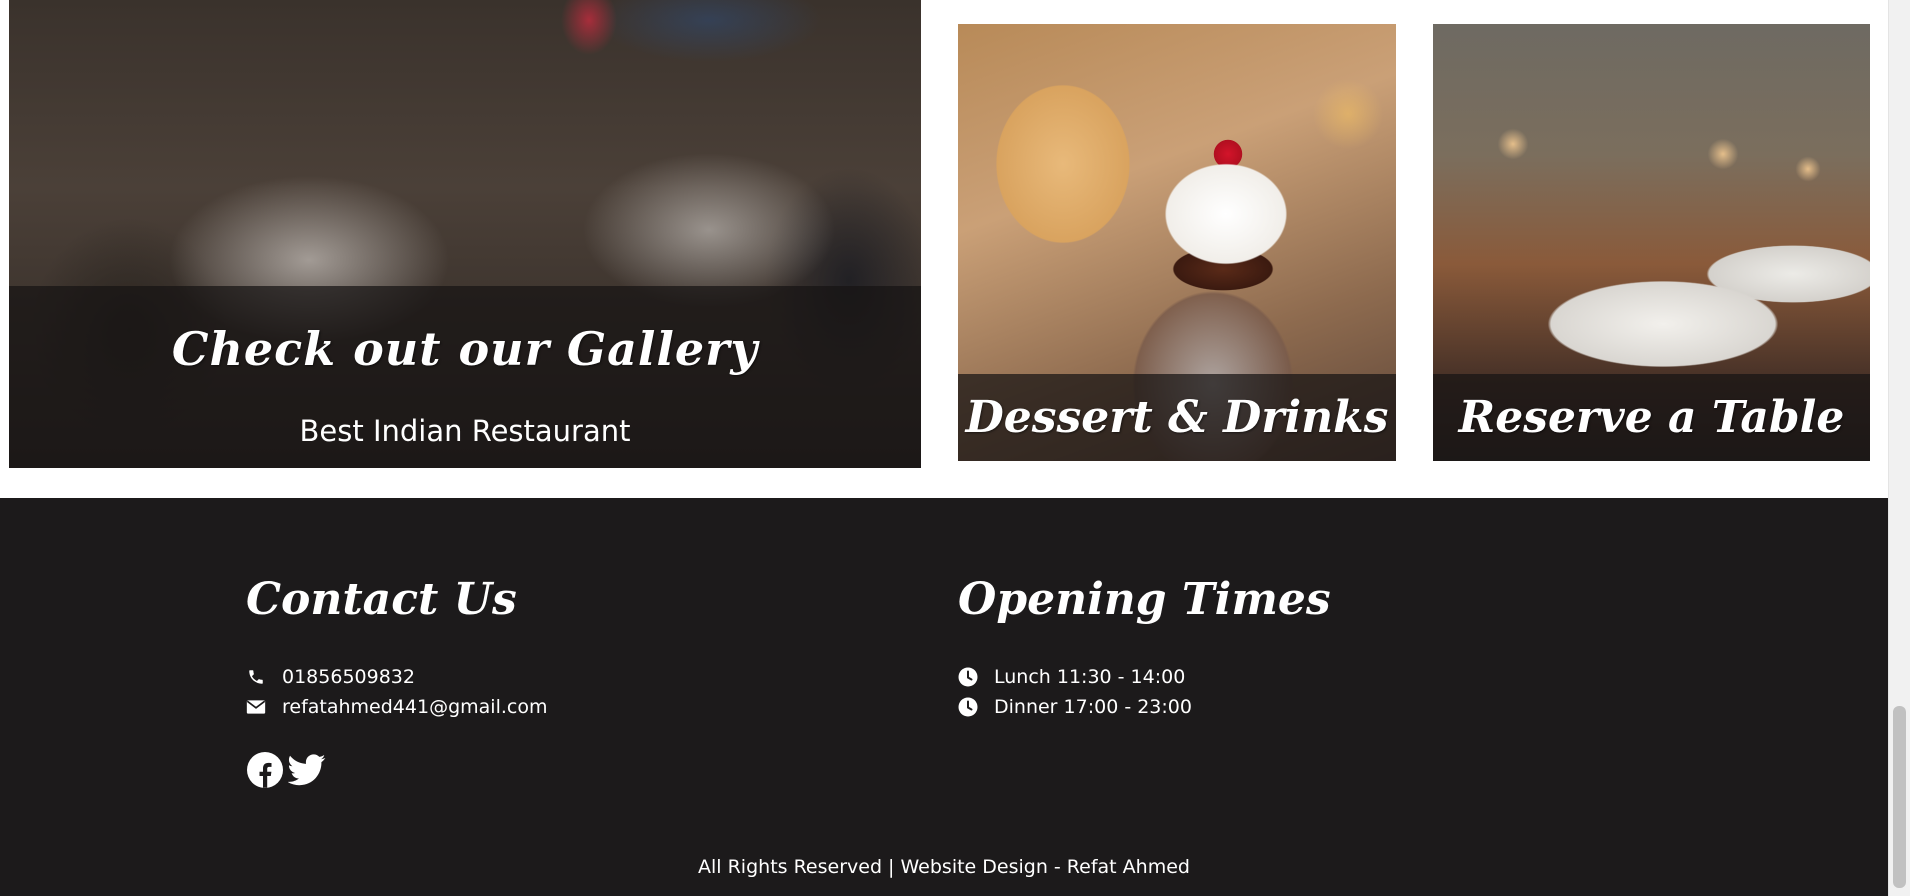 This screenshot has height=896, width=1910. What do you see at coordinates (1651, 417) in the screenshot?
I see `reserve-table-title: Reserve a Table` at bounding box center [1651, 417].